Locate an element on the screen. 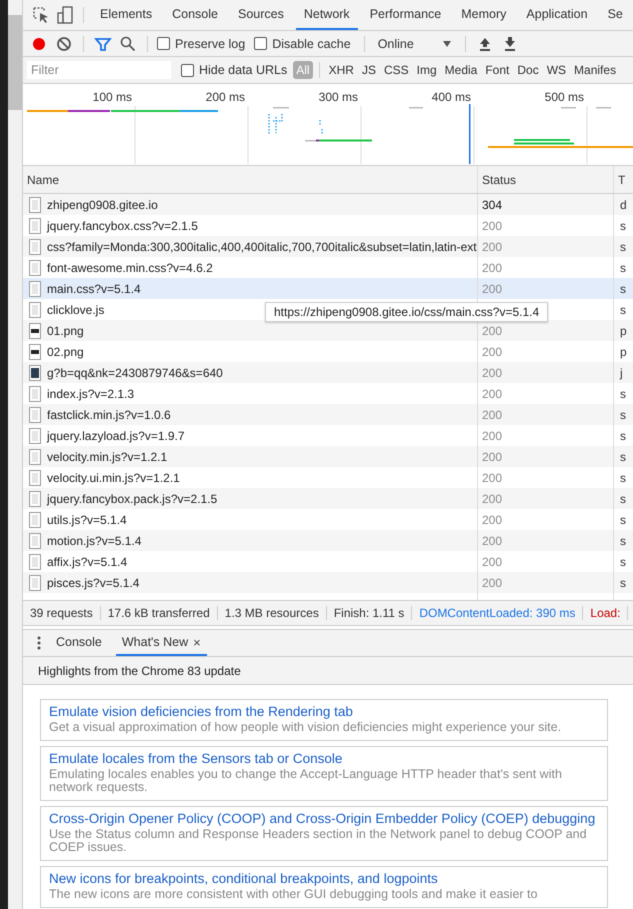 This screenshot has height=909, width=633. type-filter: Media is located at coordinates (461, 70).